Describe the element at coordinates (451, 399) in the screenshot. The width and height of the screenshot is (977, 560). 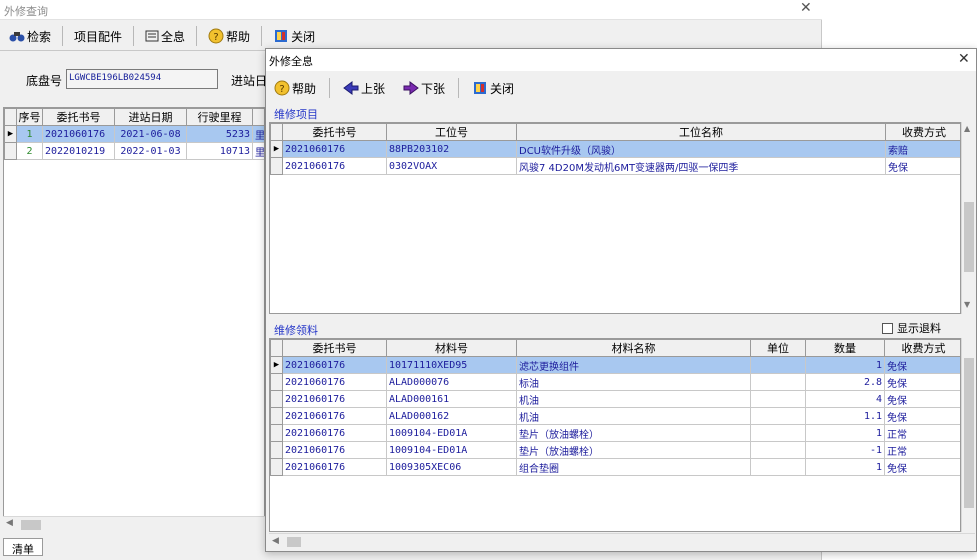
I see `material-code-cell: ALAD000161` at that location.